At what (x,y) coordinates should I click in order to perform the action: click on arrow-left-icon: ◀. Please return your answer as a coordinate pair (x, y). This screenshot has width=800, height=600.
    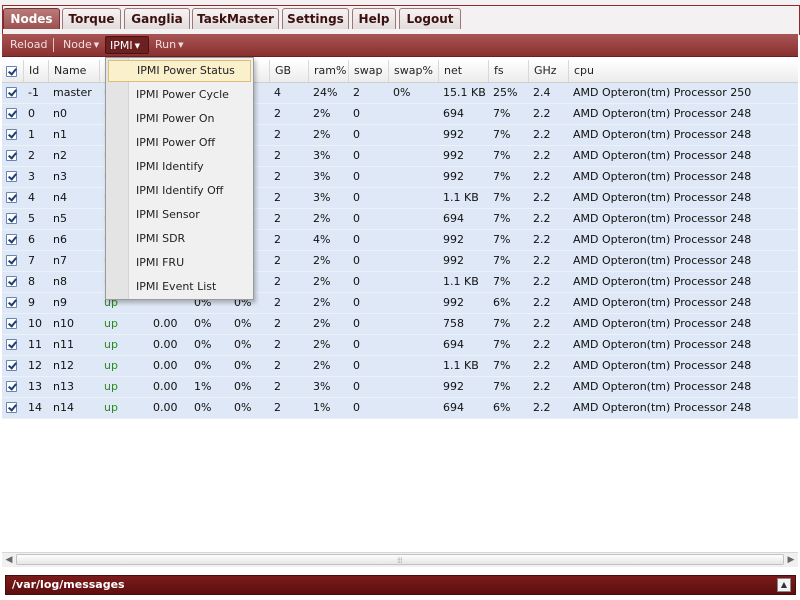
    Looking at the image, I should click on (9, 560).